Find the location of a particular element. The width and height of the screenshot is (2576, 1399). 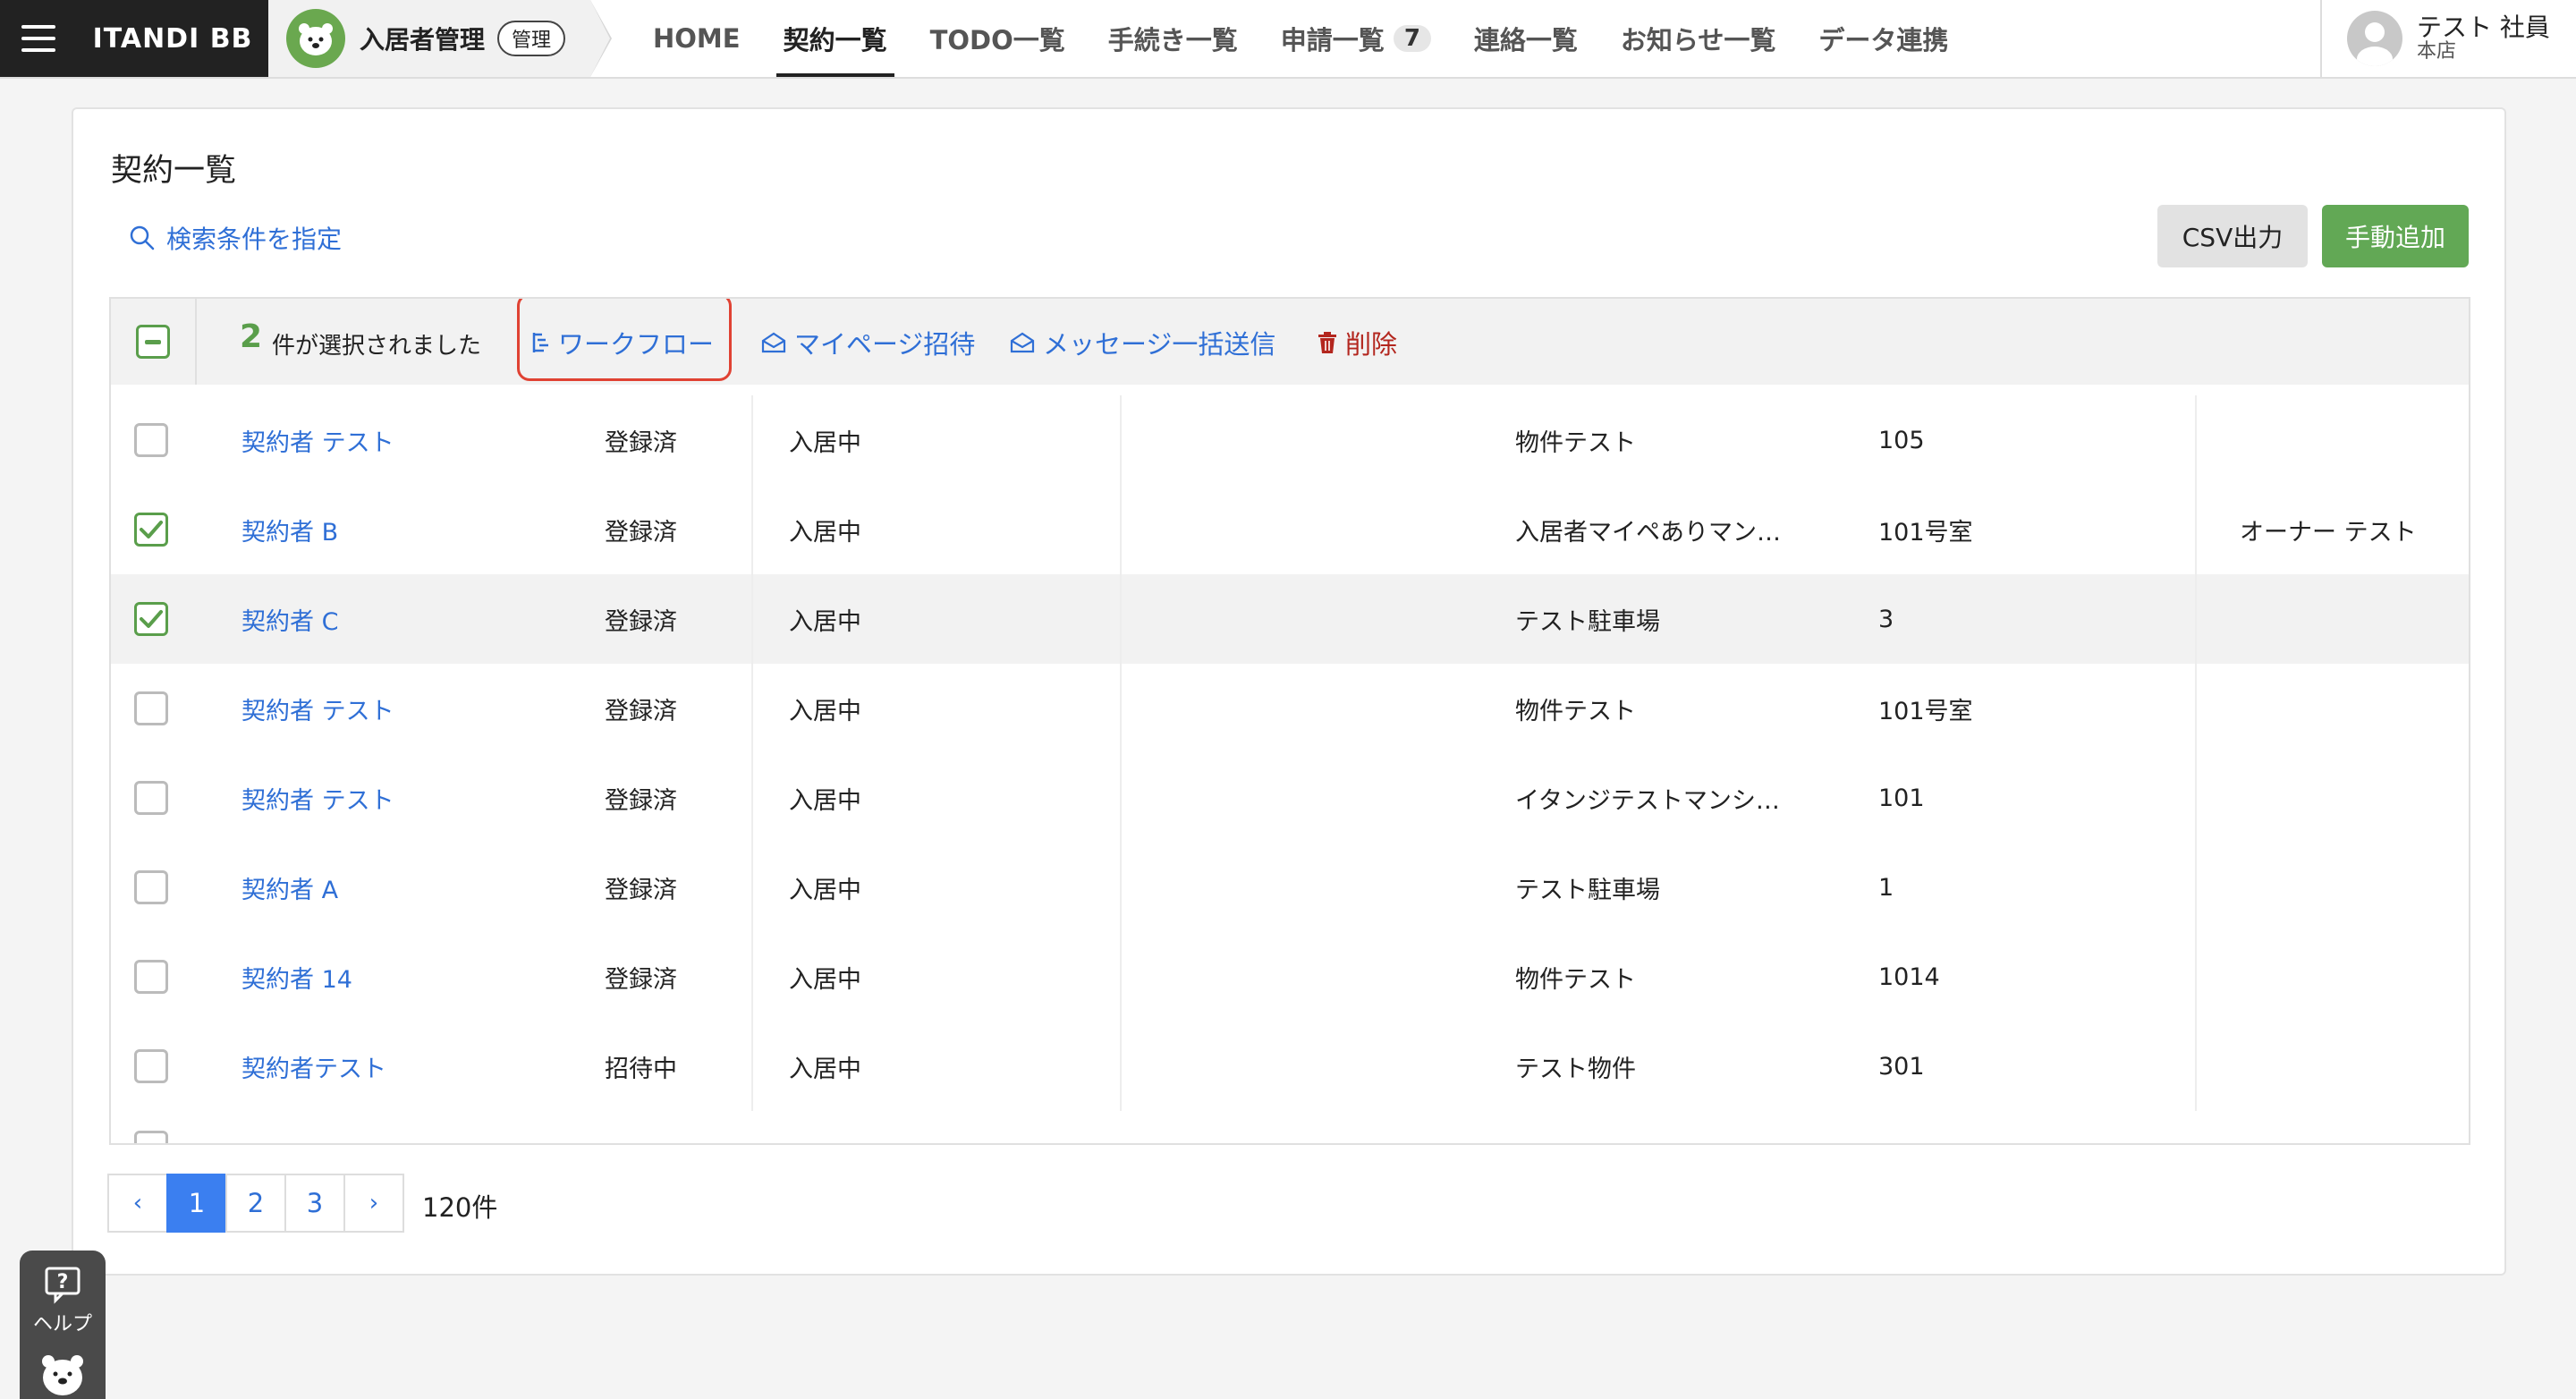

search-conditions-label: 検索条件を指定 is located at coordinates (254, 239).